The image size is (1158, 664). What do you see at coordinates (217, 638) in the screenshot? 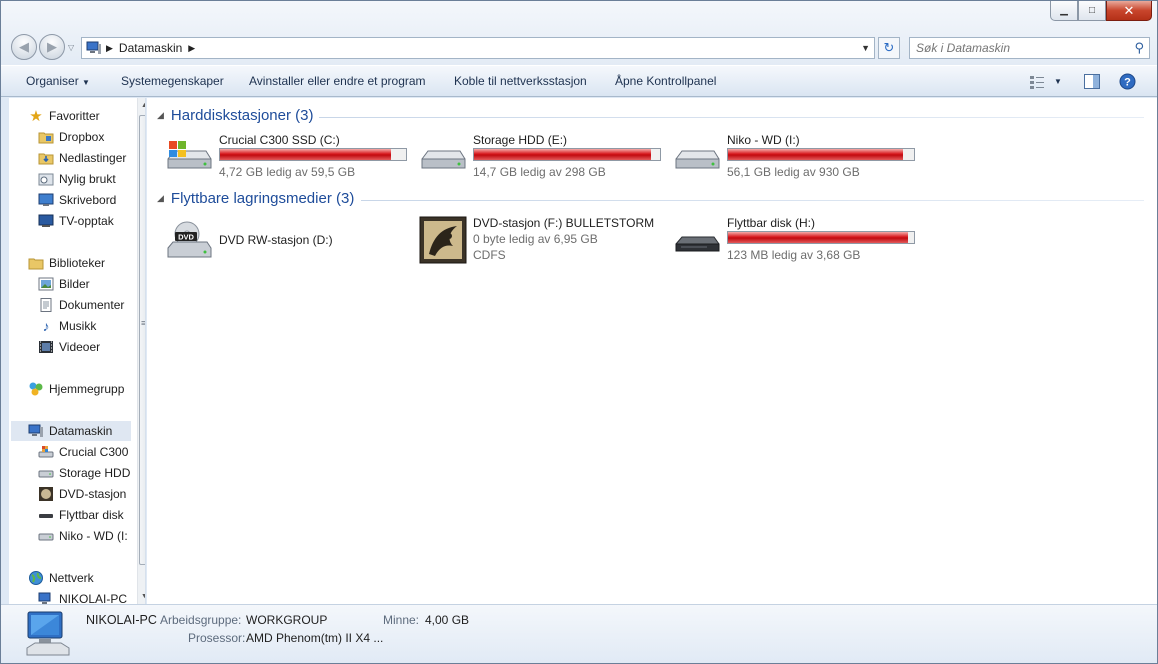
I see `processor-label: Prosessor:` at bounding box center [217, 638].